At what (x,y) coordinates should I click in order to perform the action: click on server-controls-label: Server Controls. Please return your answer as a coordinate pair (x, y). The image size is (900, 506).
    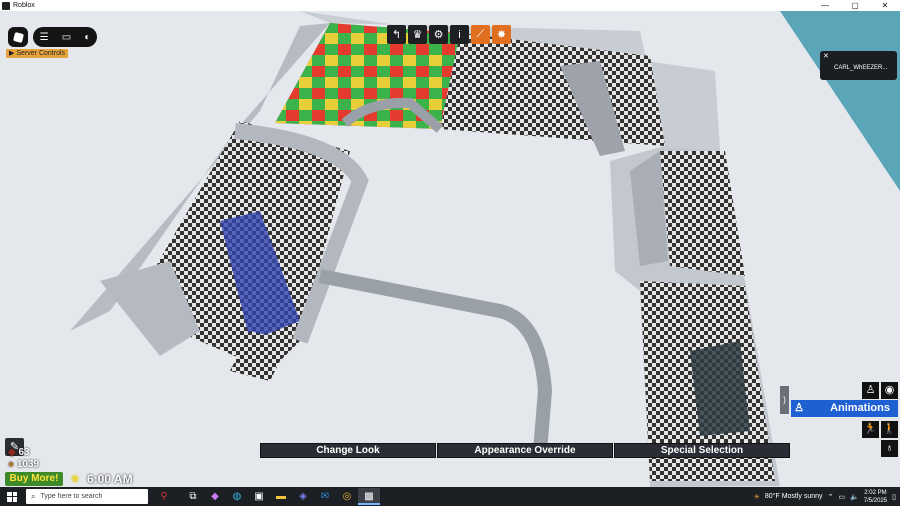
    Looking at the image, I should click on (41, 53).